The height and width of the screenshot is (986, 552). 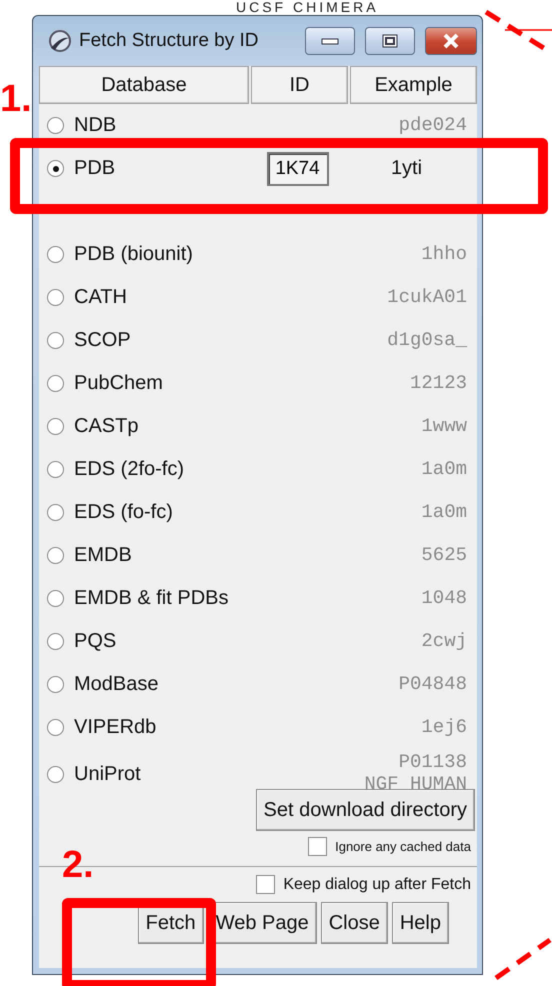 What do you see at coordinates (444, 255) in the screenshot?
I see `example-id: 1hho` at bounding box center [444, 255].